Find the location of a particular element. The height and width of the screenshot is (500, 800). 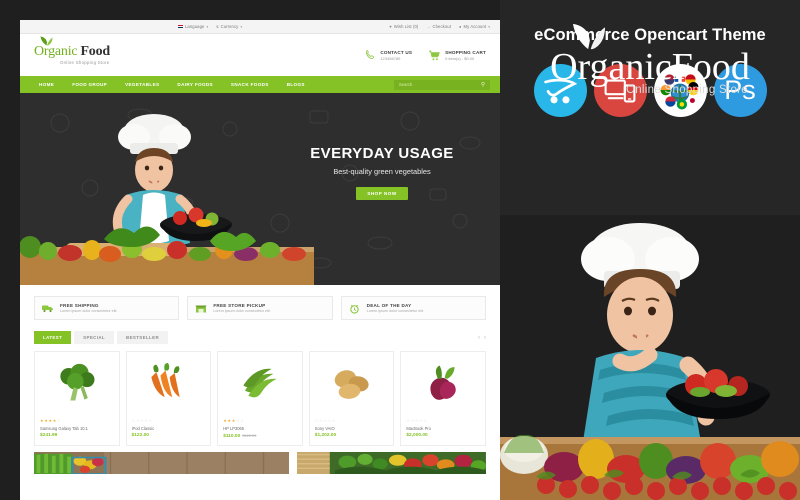

promo-logo: Organic Food Online Shopping Store is located at coordinates (650, 59).